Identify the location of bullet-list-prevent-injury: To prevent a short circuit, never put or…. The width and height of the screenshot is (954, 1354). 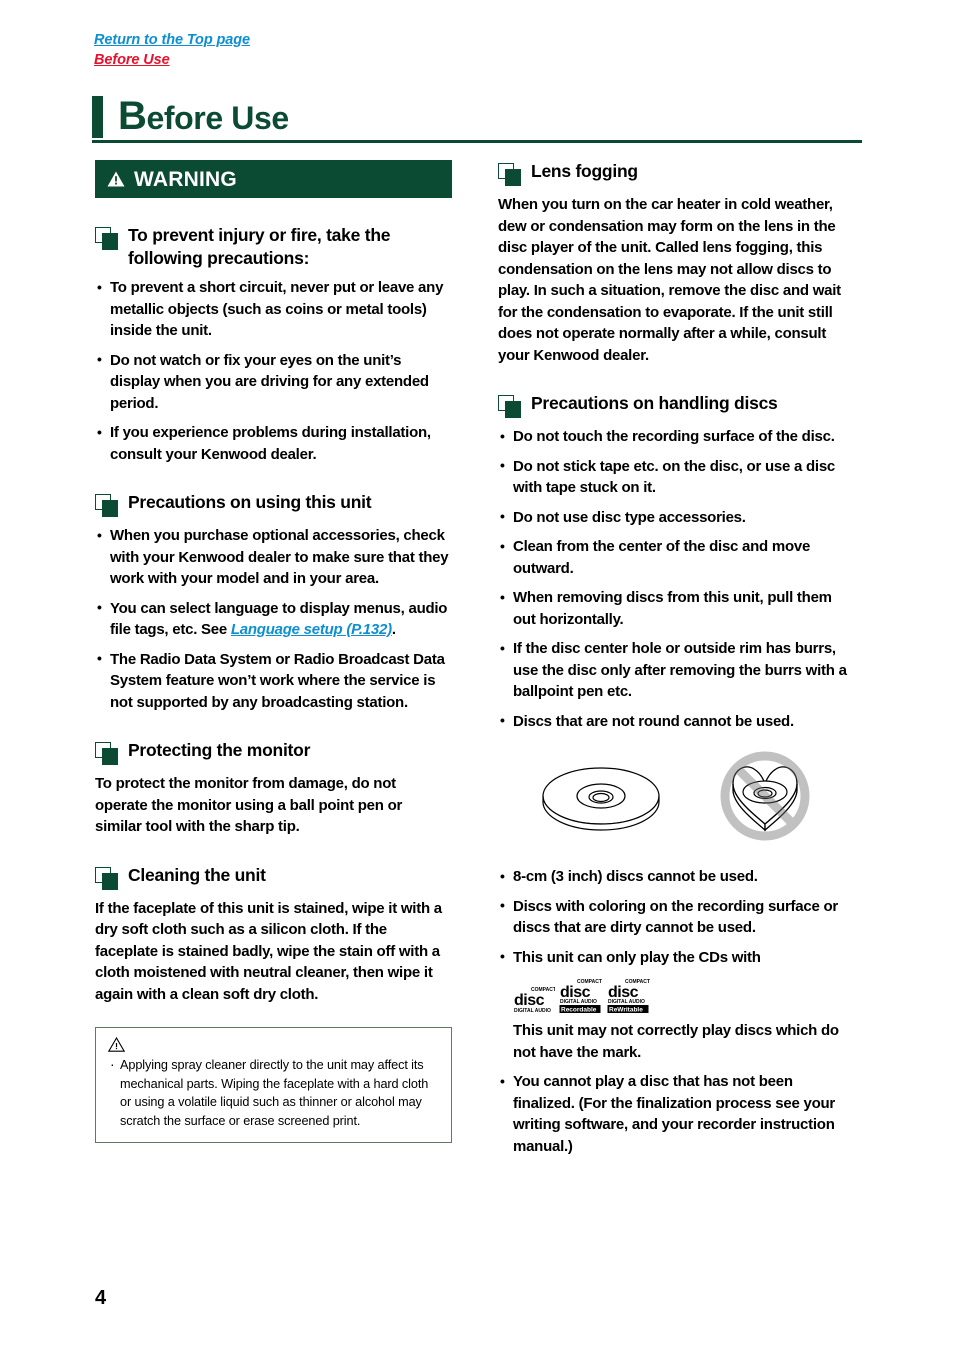
(273, 371).